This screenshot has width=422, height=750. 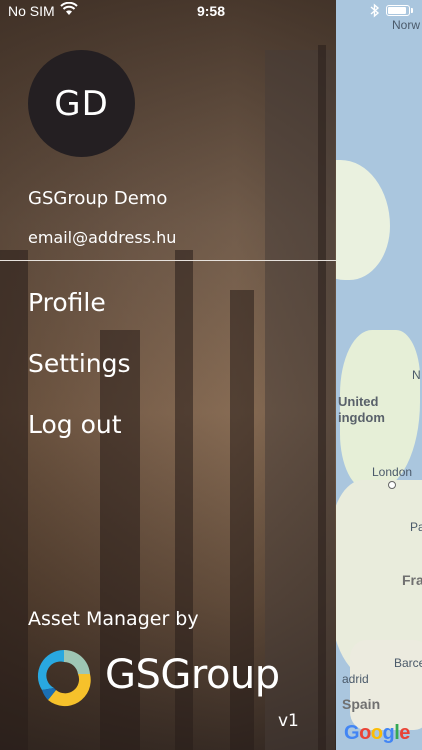 I want to click on menu-item-profile: Profile, so click(x=67, y=302).